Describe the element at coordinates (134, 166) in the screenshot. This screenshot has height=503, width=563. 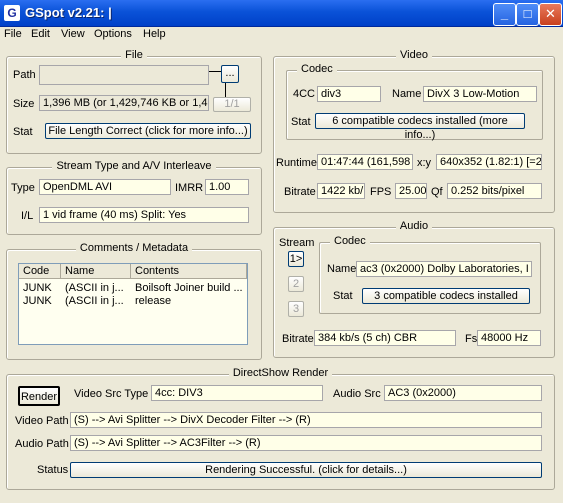
I see `stream-group-title: Stream Type and A/V Interleave` at that location.